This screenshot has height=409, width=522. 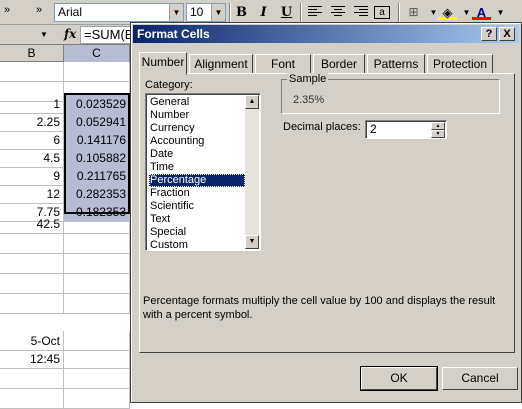 I want to click on cell-b: 1, so click(x=32, y=104).